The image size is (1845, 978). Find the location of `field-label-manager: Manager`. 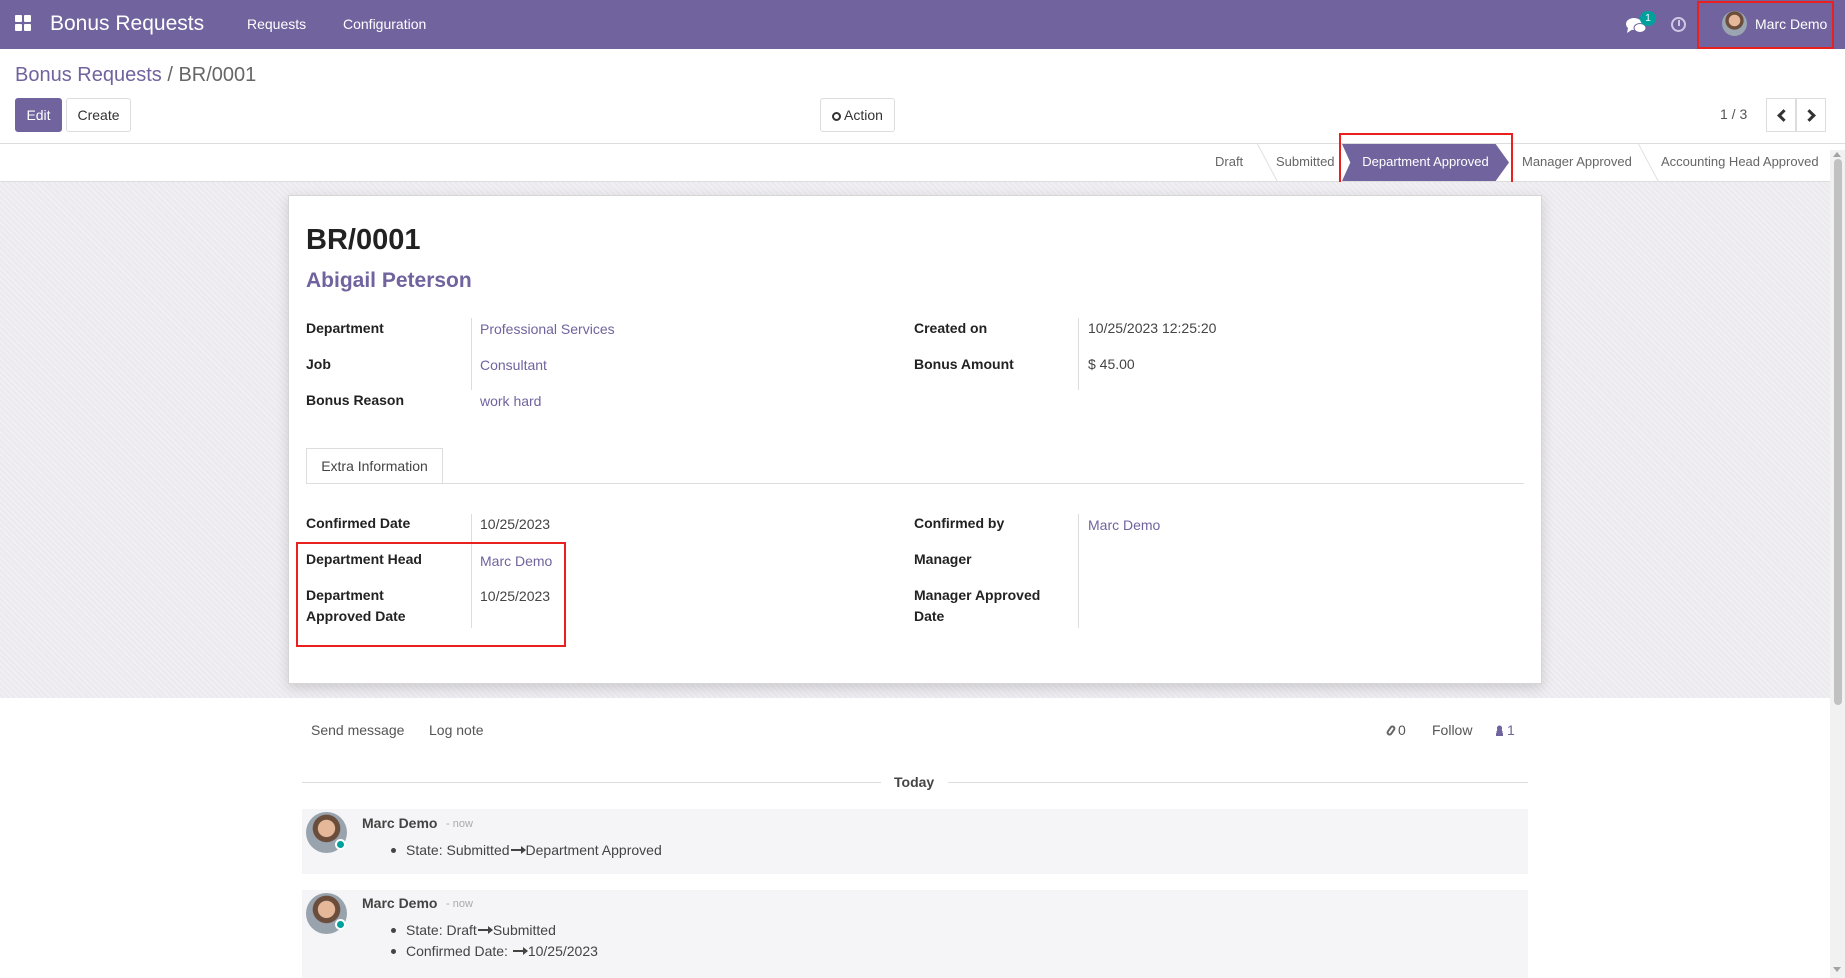

field-label-manager: Manager is located at coordinates (943, 559).